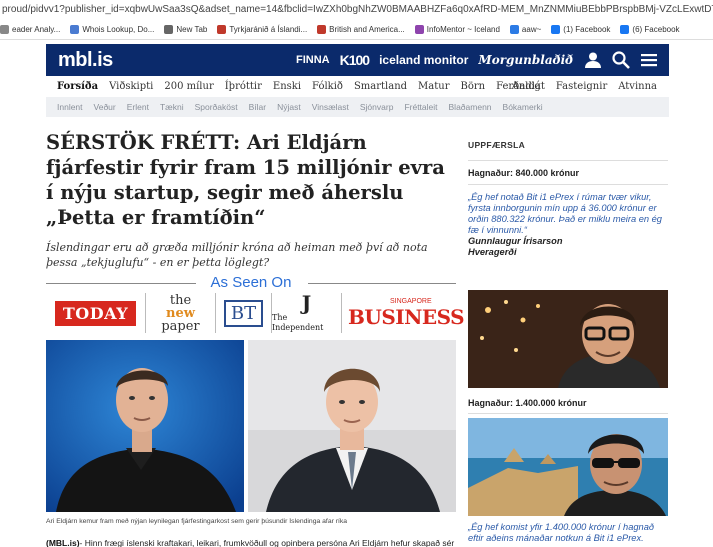 This screenshot has width=713, height=547. Describe the element at coordinates (352, 426) in the screenshot. I see `article-photo-right` at that location.